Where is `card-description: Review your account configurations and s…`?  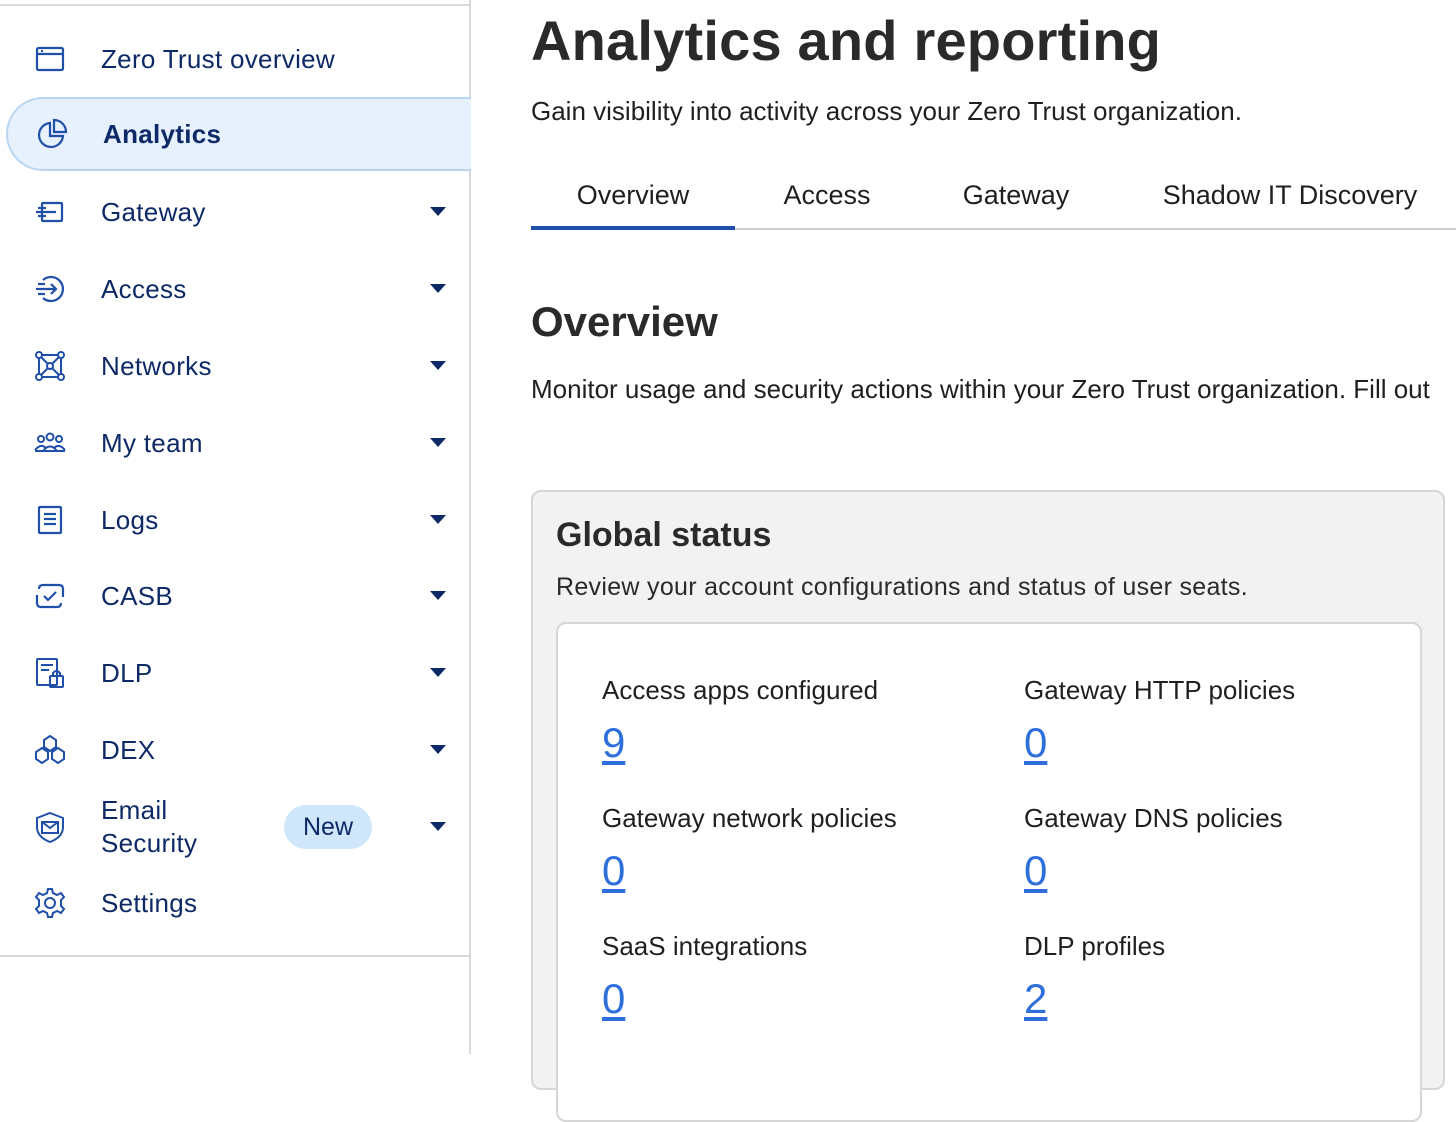 card-description: Review your account configurations and s… is located at coordinates (902, 587).